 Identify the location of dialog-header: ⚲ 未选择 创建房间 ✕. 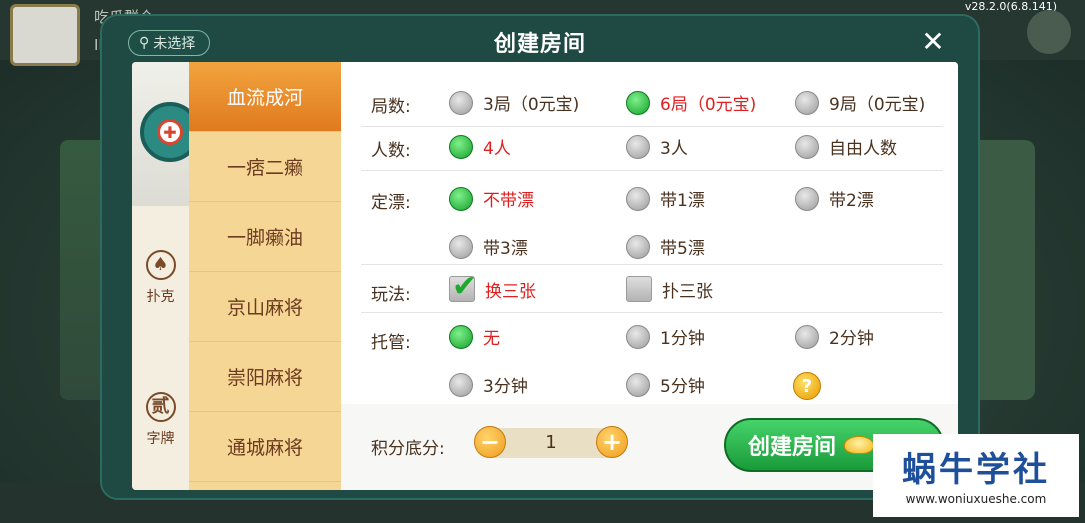
(540, 41).